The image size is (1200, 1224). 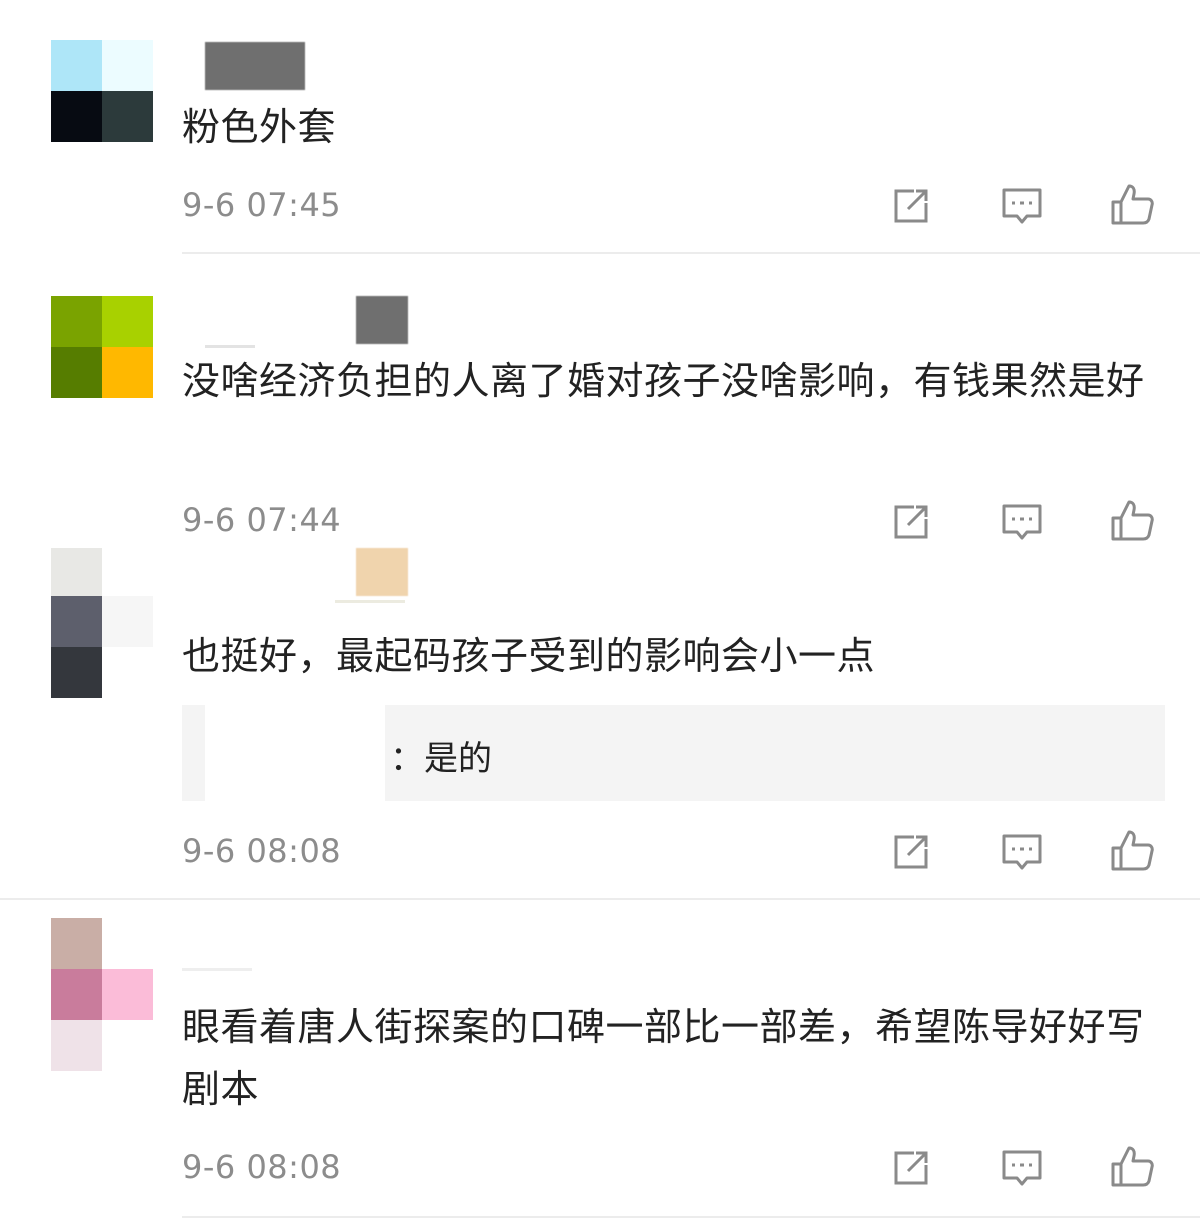 What do you see at coordinates (295, 753) in the screenshot?
I see `reply-username-redacted` at bounding box center [295, 753].